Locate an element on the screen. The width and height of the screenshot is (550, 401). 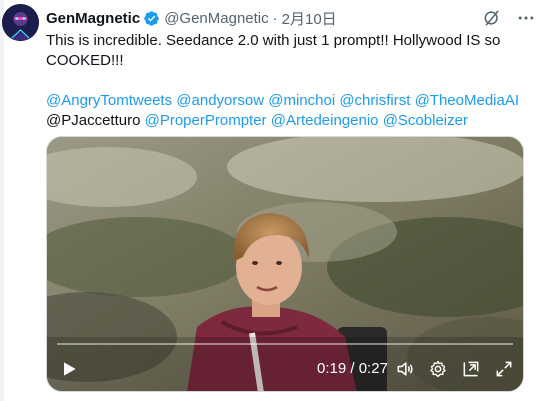
avatar is located at coordinates (20, 22).